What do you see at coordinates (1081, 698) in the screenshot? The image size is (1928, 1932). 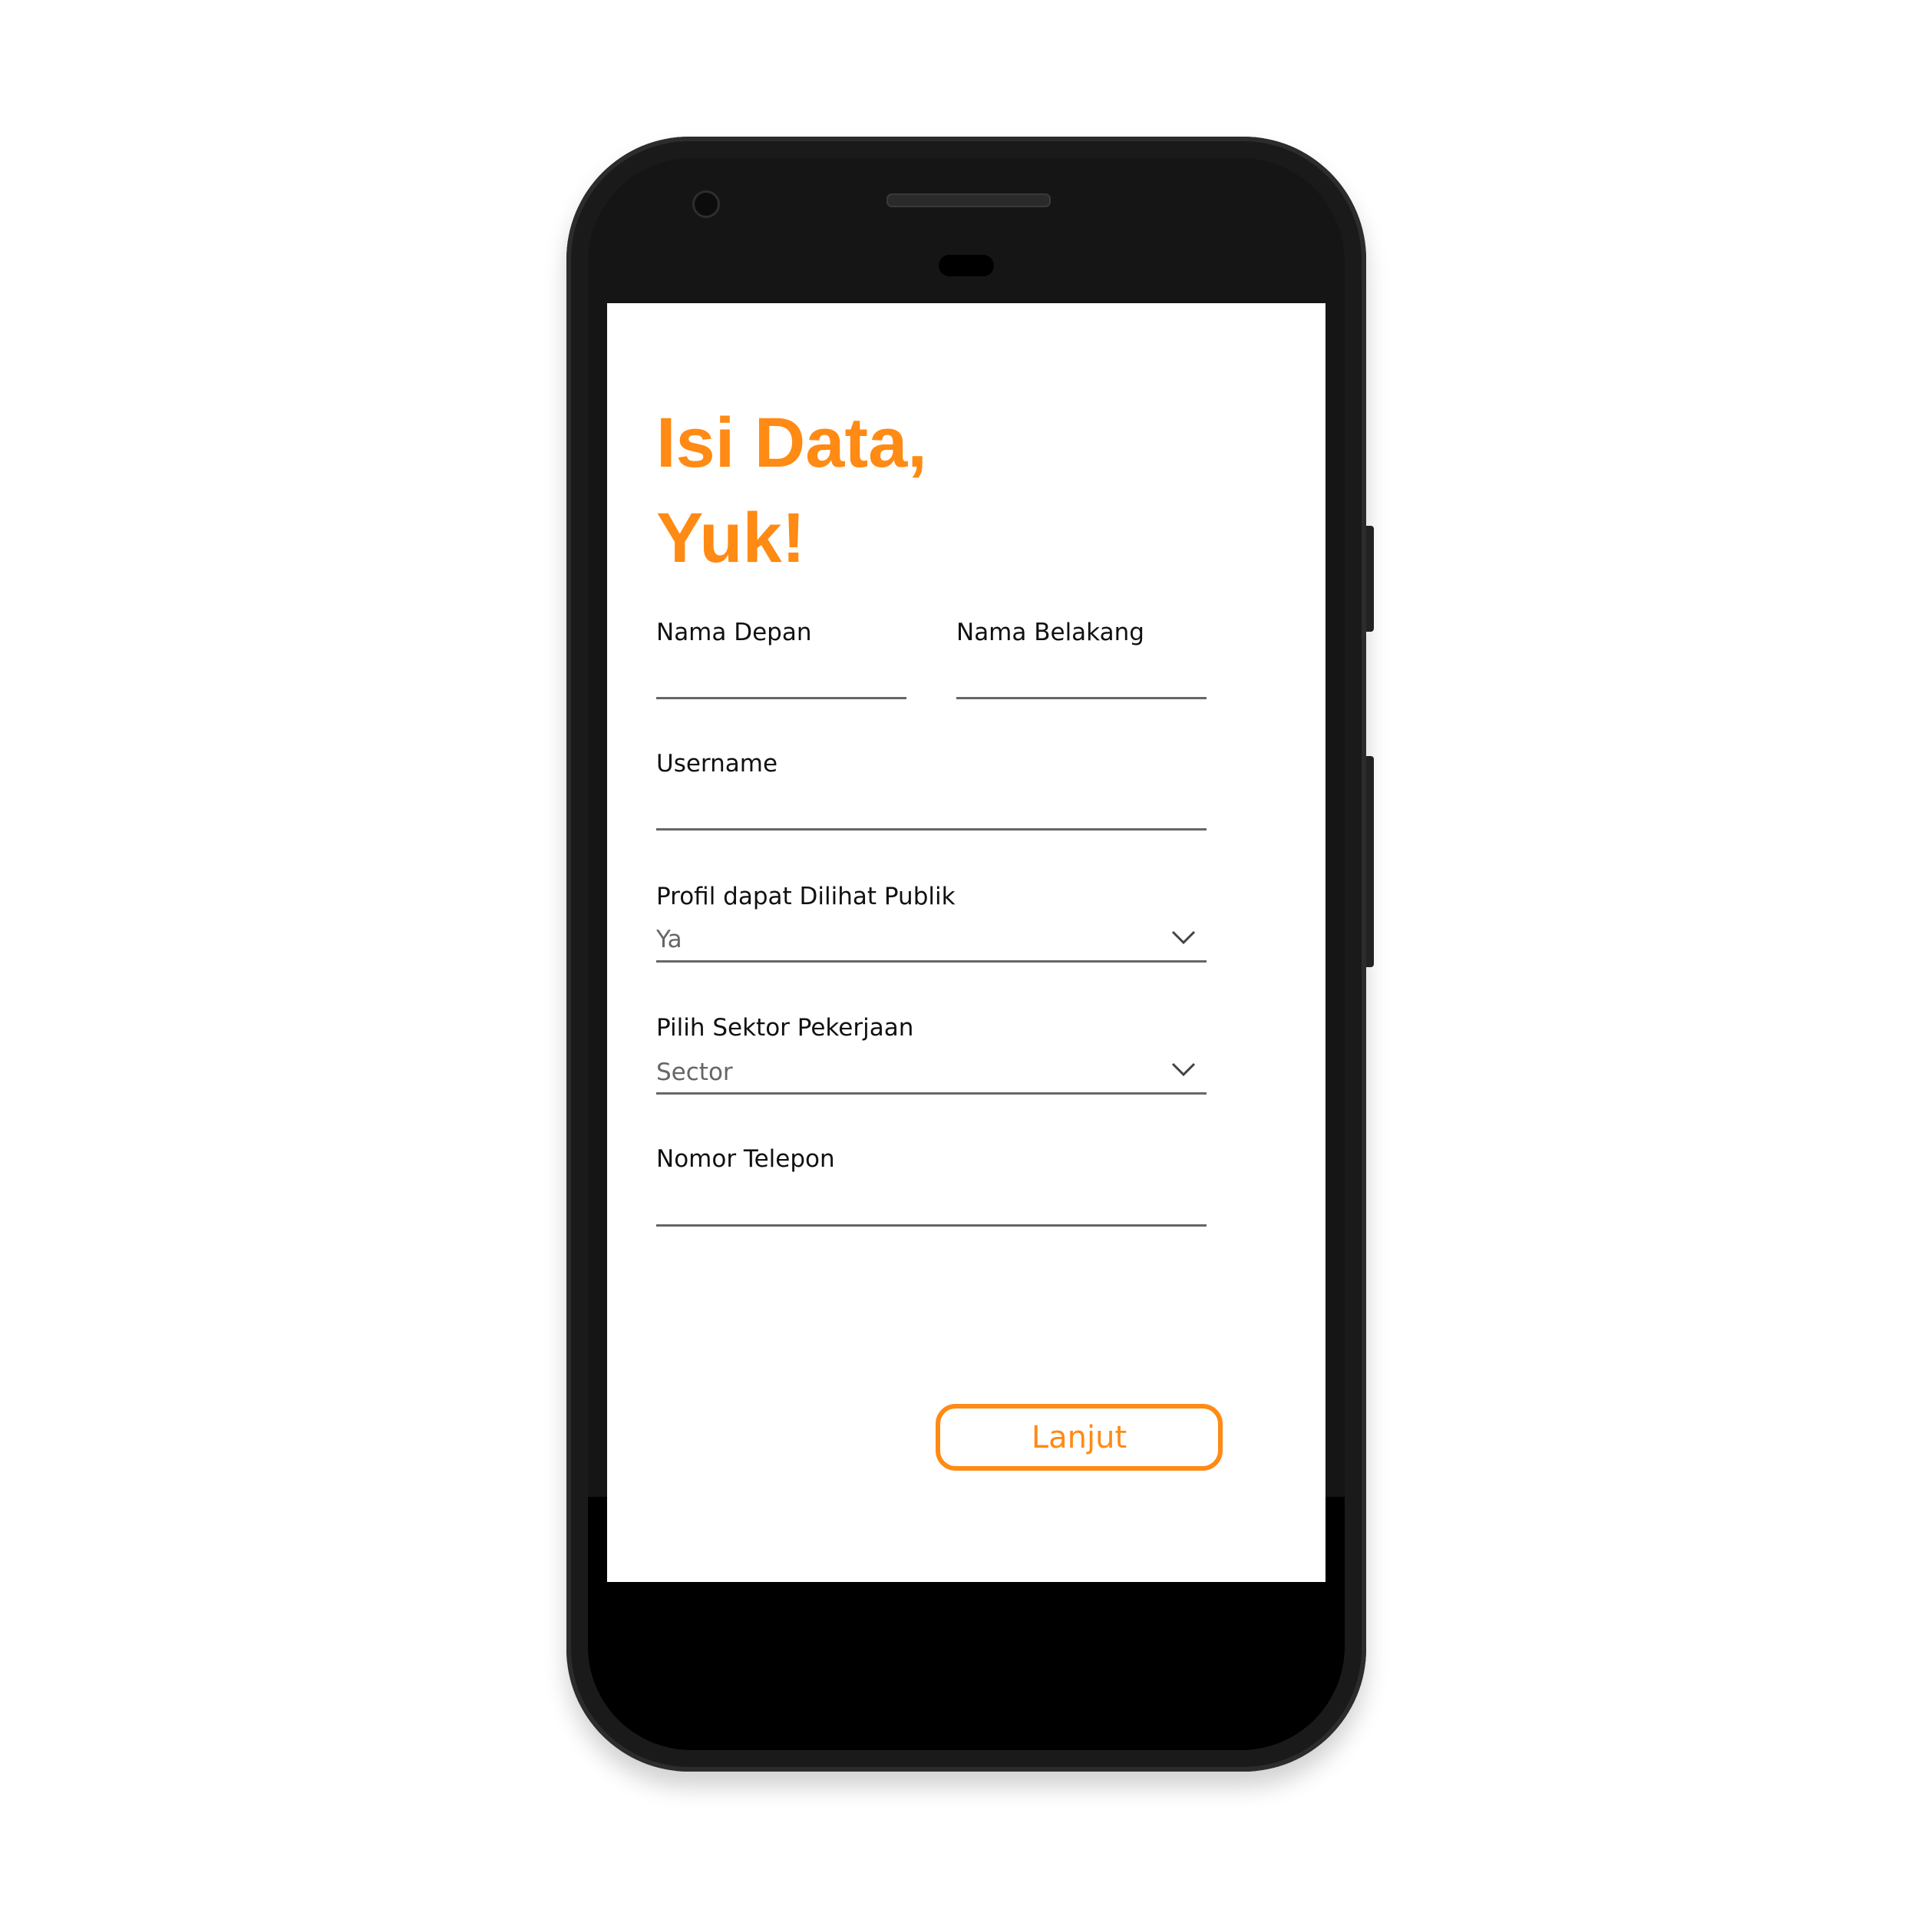 I see `last-name-input` at bounding box center [1081, 698].